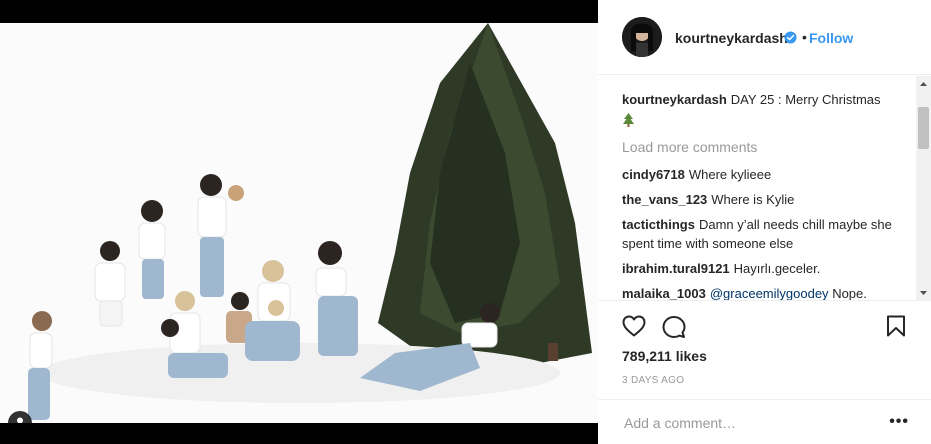 The image size is (931, 444). I want to click on comment-bubble-icon, so click(674, 327).